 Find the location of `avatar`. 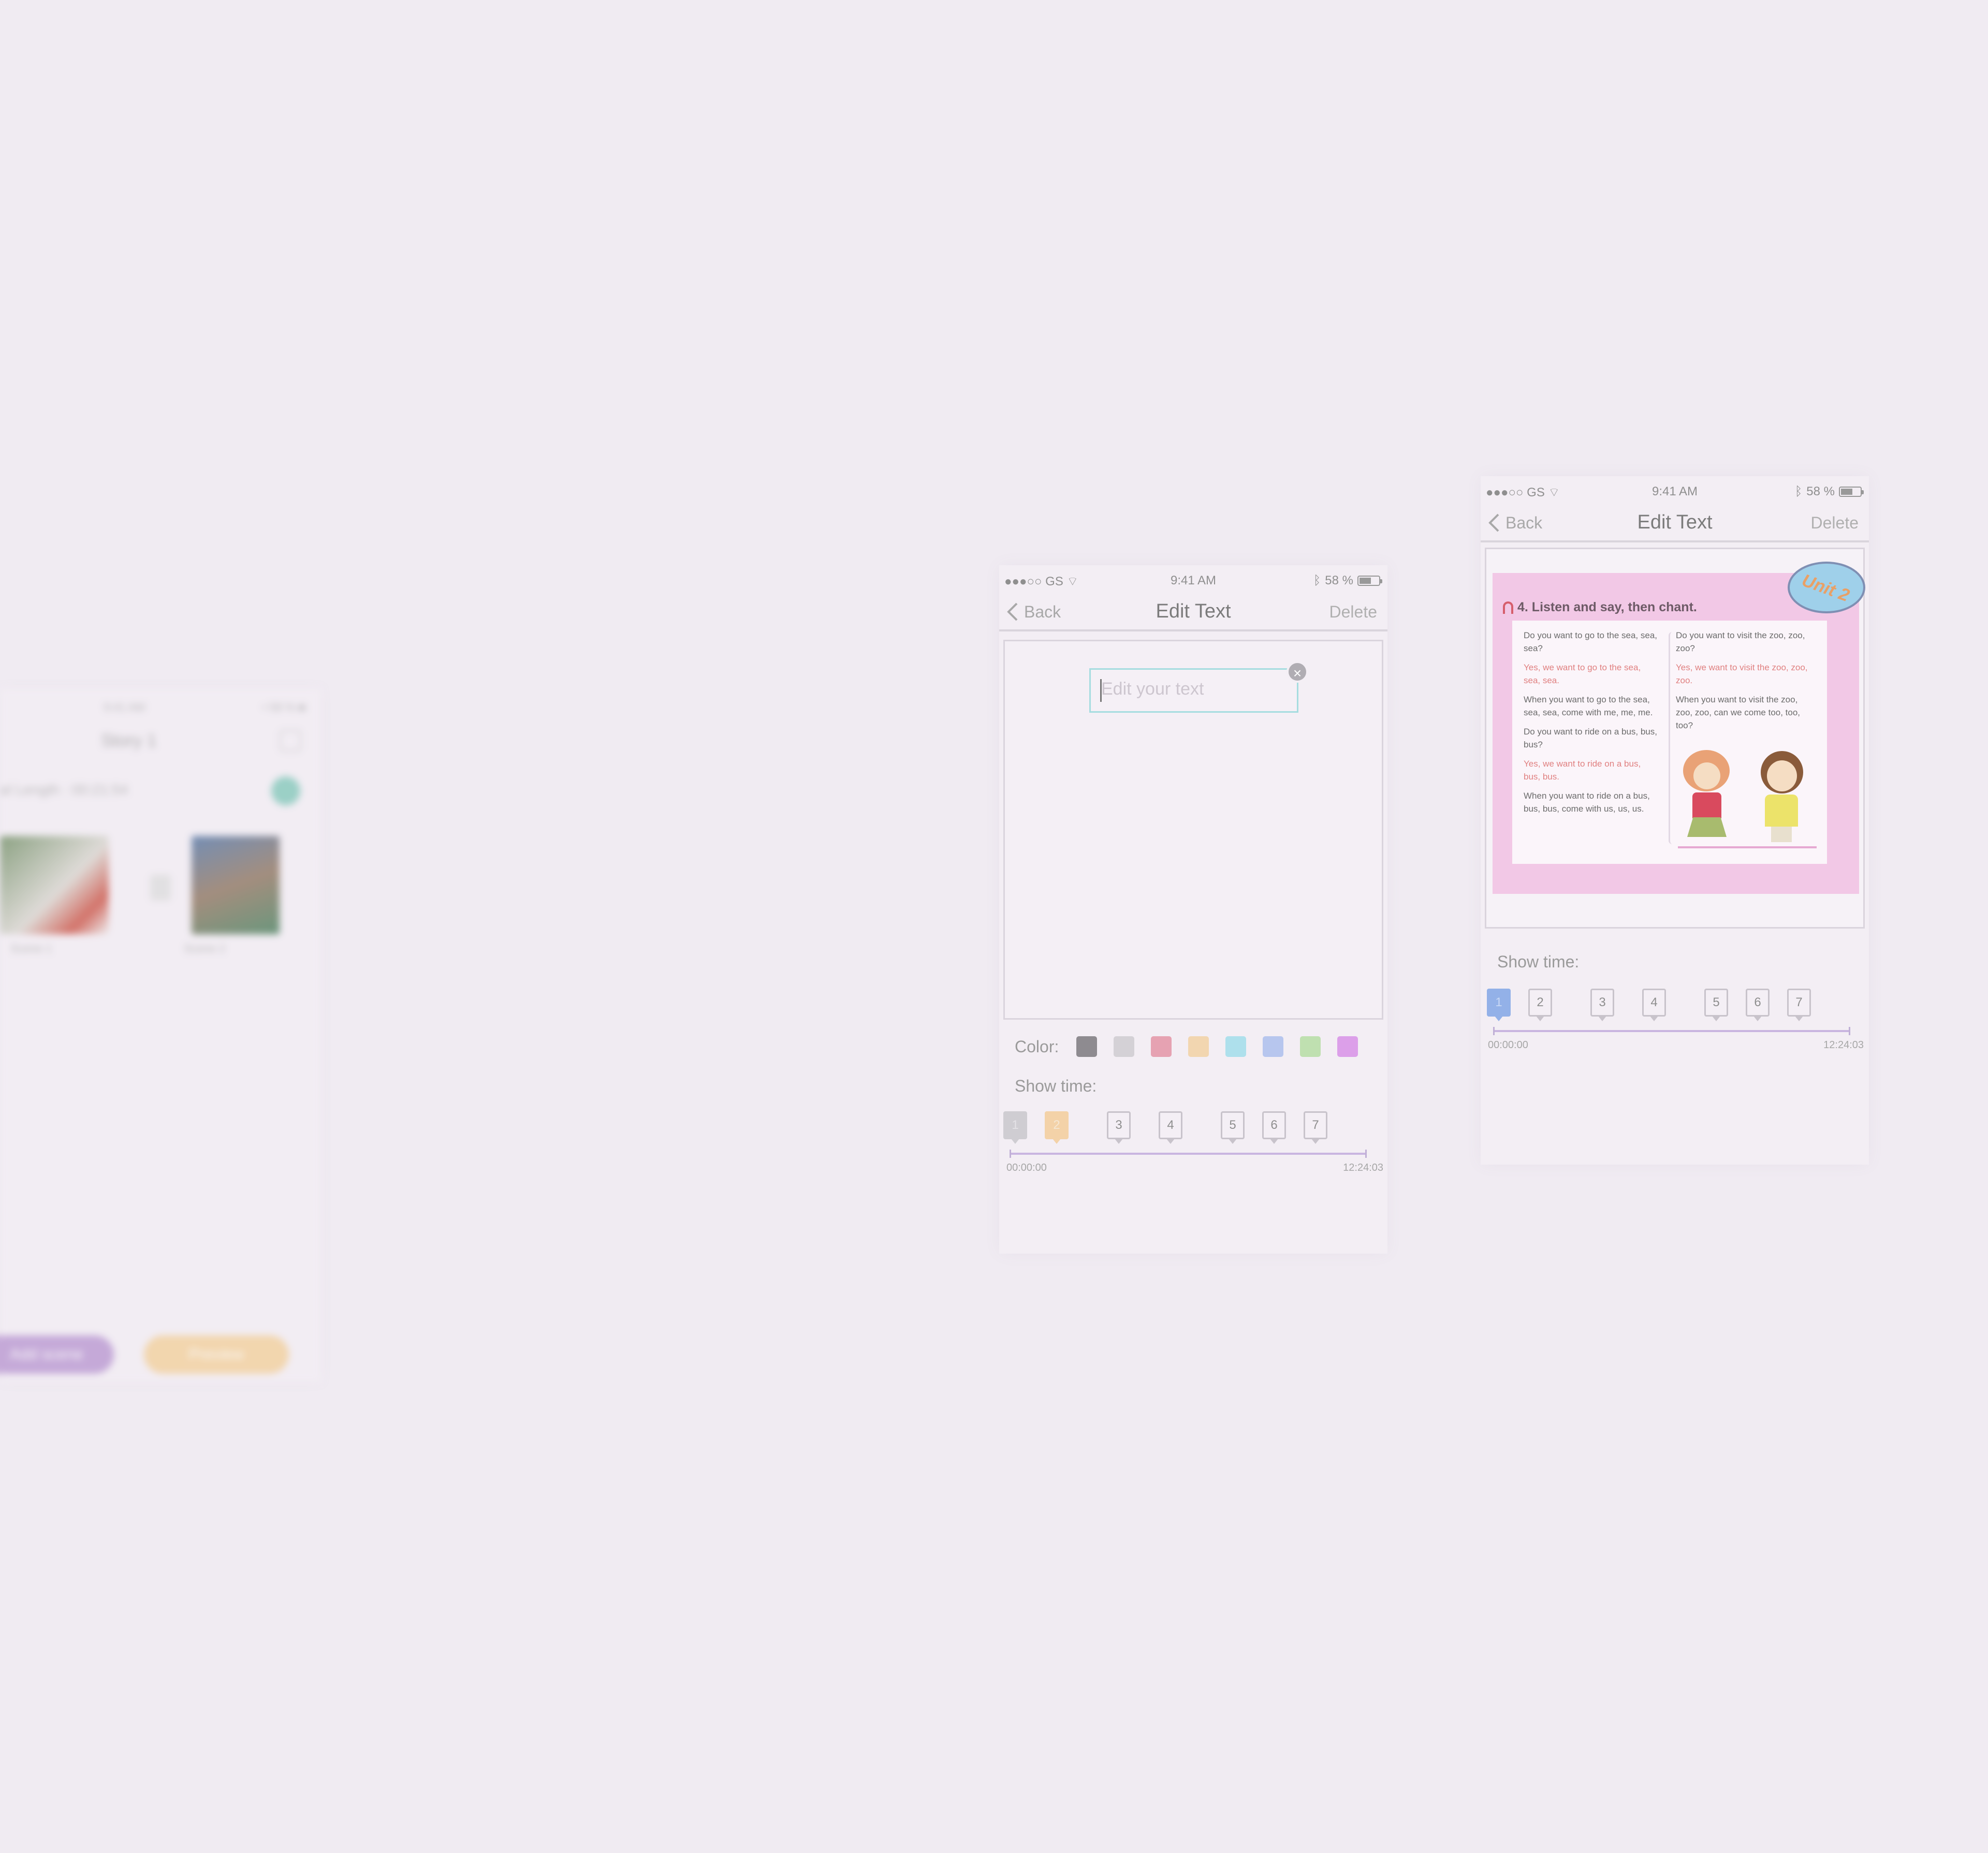

avatar is located at coordinates (285, 790).